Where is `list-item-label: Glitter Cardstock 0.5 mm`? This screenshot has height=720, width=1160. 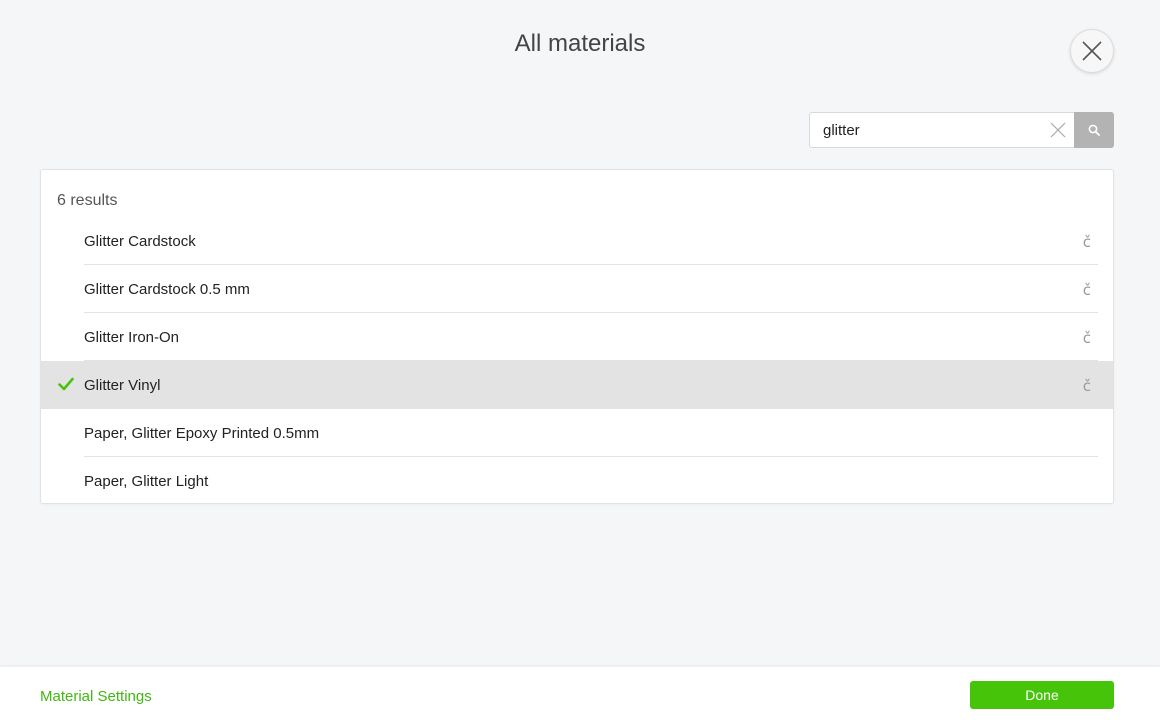 list-item-label: Glitter Cardstock 0.5 mm is located at coordinates (167, 289).